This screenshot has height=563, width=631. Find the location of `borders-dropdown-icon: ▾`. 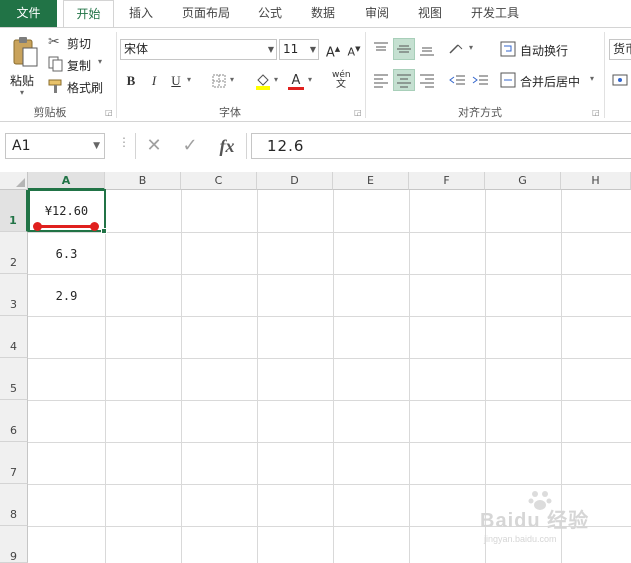

borders-dropdown-icon: ▾ is located at coordinates (232, 79).